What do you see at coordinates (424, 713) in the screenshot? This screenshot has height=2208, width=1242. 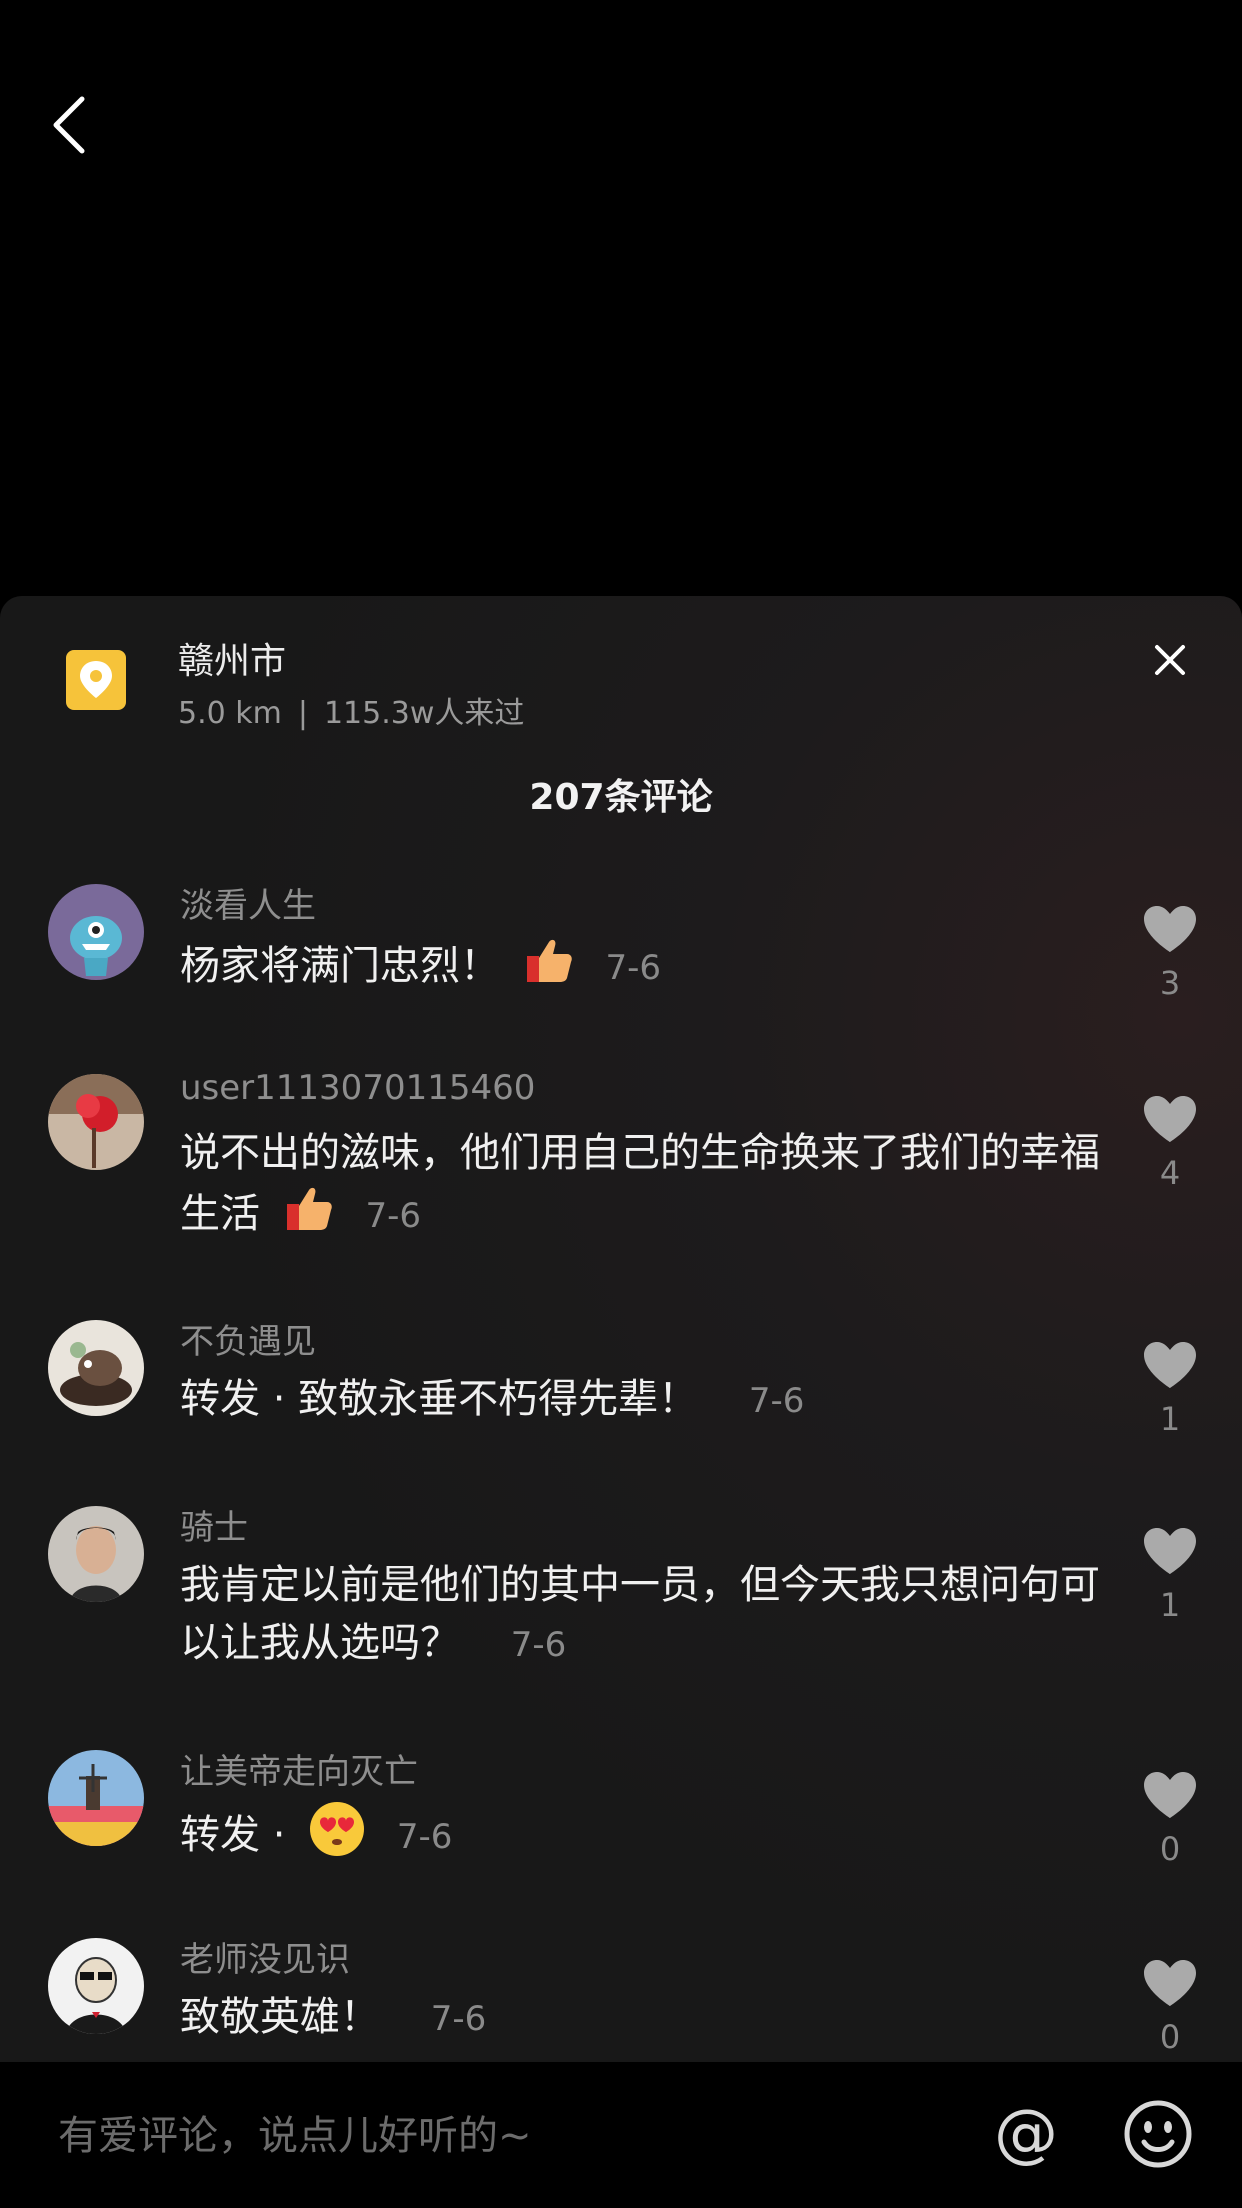 I see `location-visitors: 115.3w人来过` at bounding box center [424, 713].